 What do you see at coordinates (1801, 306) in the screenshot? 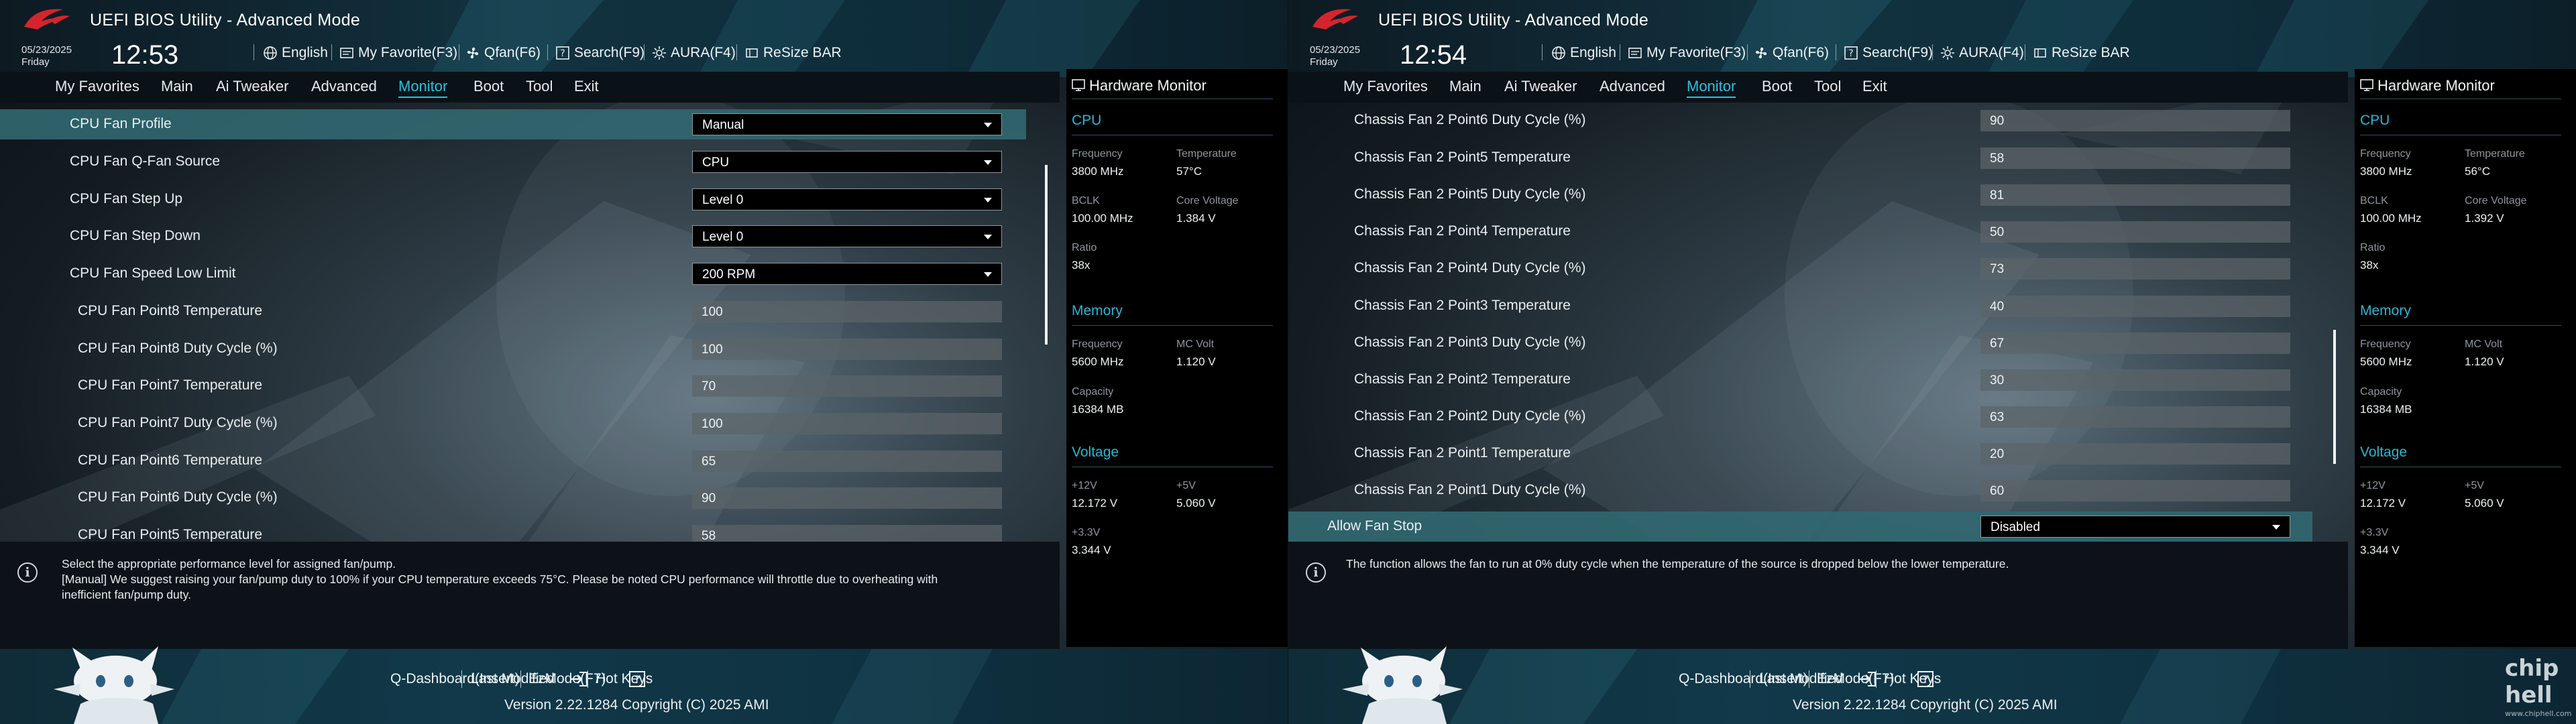
I see `setting-row: Chassis Fan 2 Point3 Temperature 40` at bounding box center [1801, 306].